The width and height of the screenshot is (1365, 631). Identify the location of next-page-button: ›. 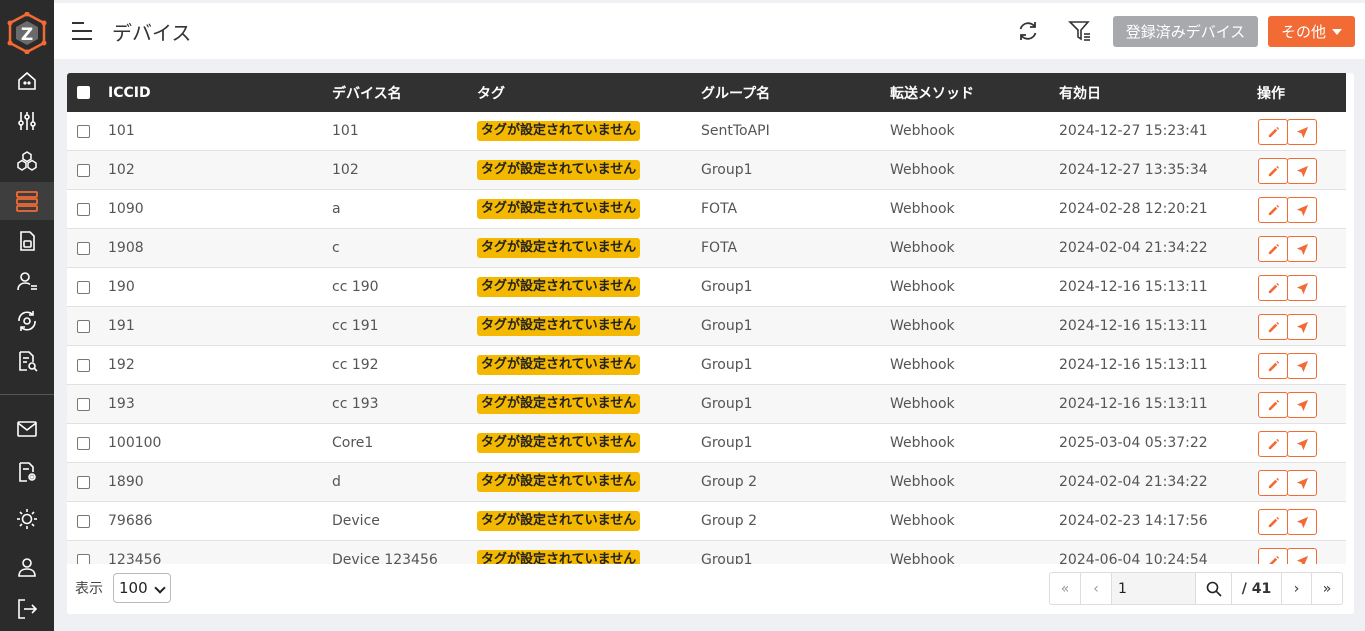
(1297, 588).